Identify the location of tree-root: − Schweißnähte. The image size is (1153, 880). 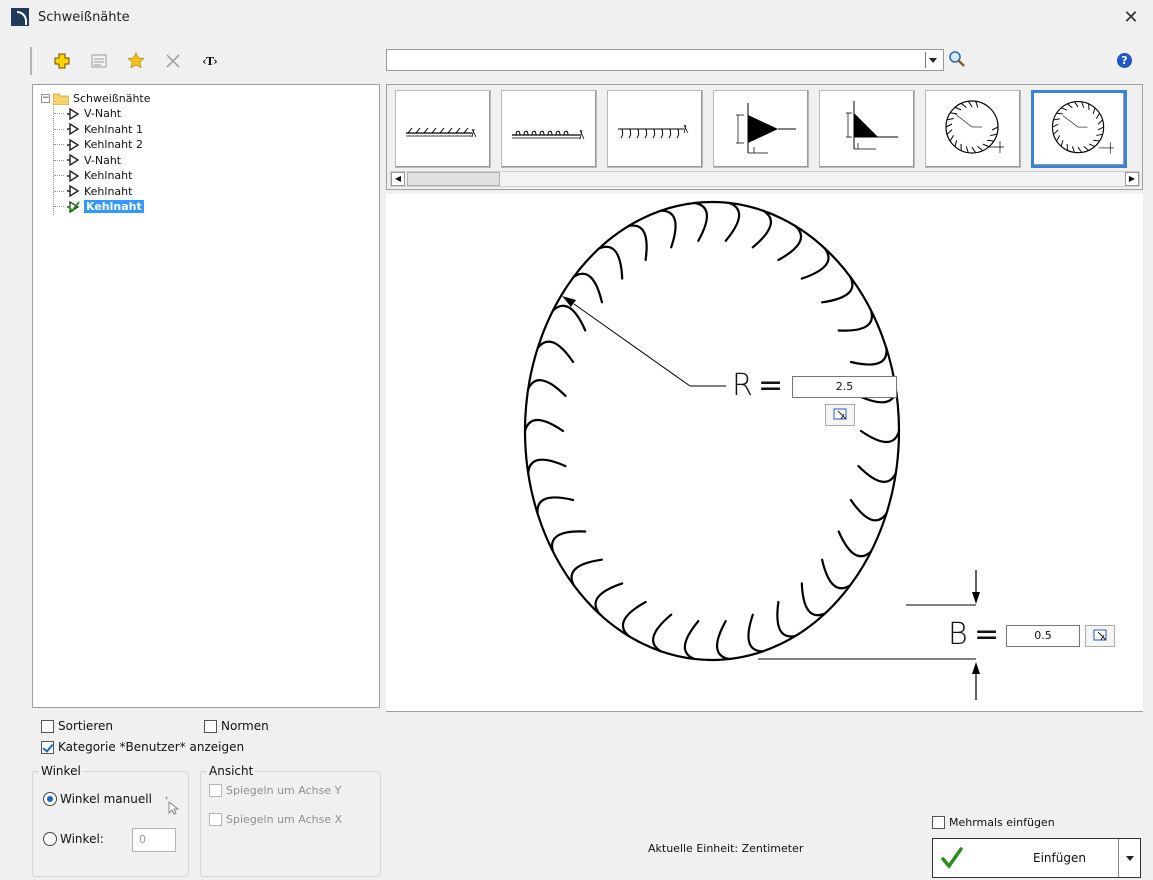
(210, 98).